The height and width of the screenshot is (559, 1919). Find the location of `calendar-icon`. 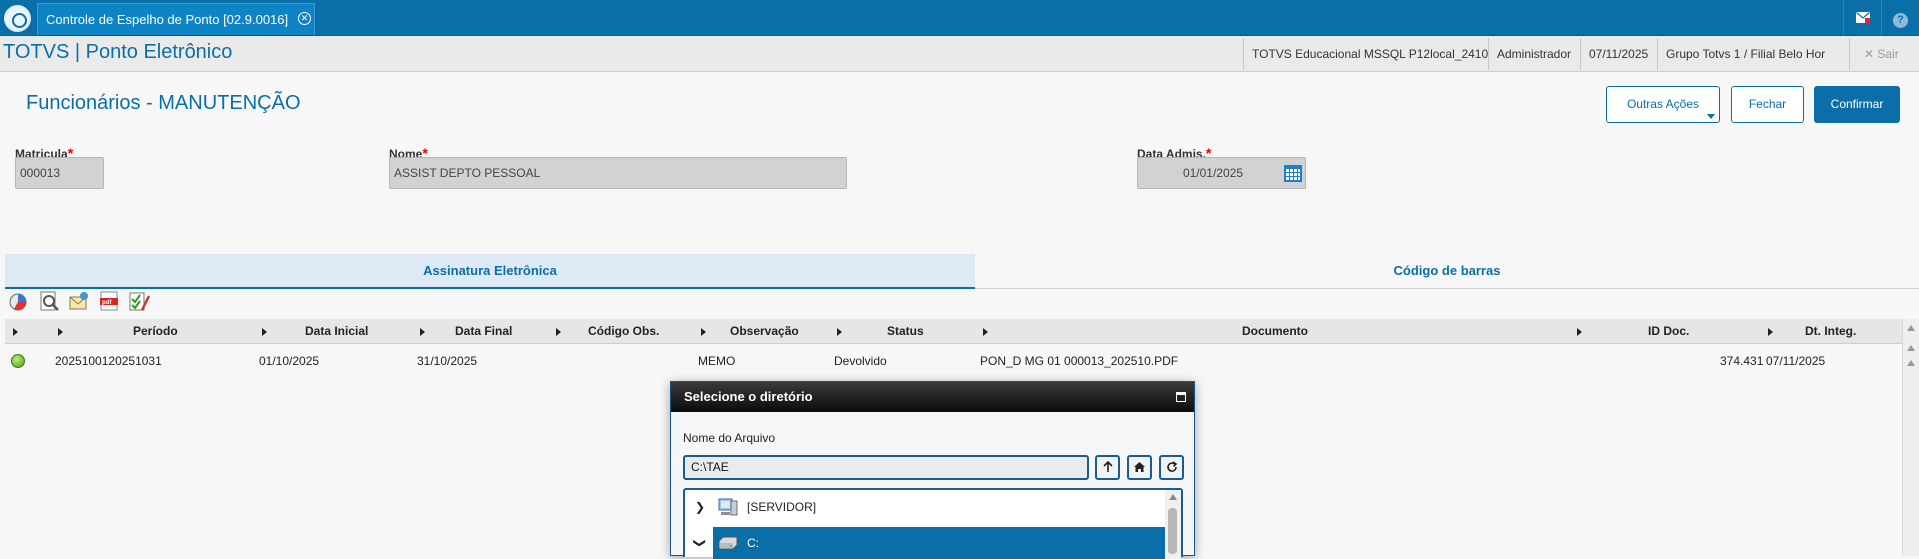

calendar-icon is located at coordinates (1293, 173).